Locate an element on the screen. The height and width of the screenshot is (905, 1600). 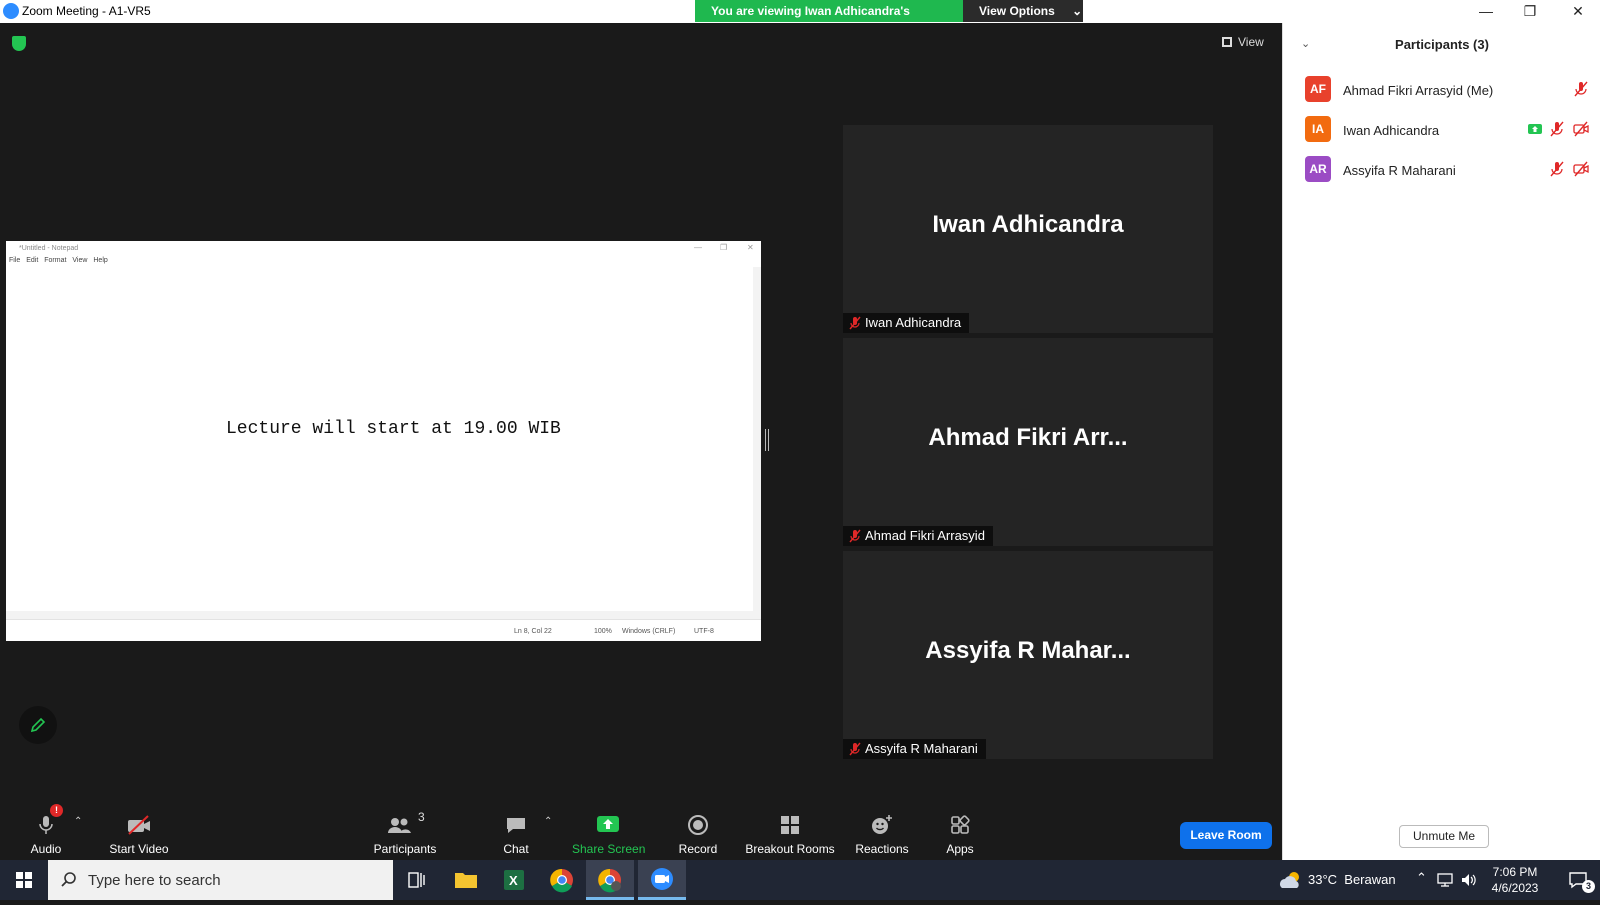
status-position: Ln 8, Col 22 is located at coordinates (533, 631).